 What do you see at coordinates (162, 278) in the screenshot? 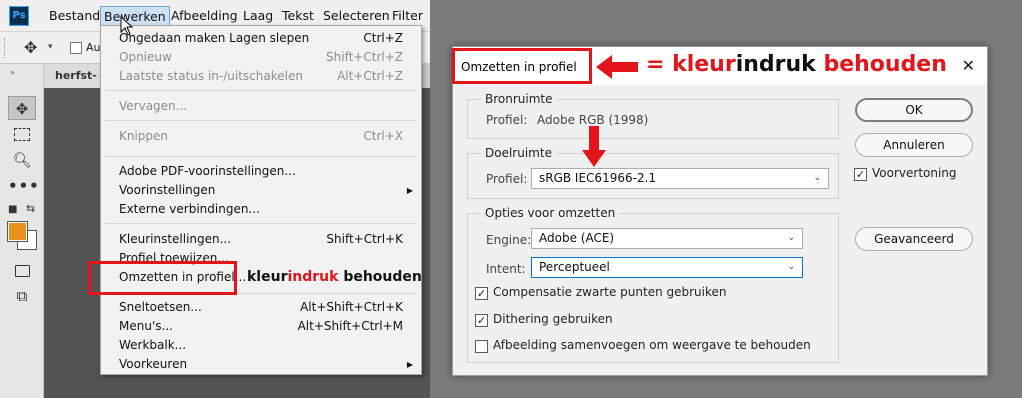
I see `highlight-box-menu-item` at bounding box center [162, 278].